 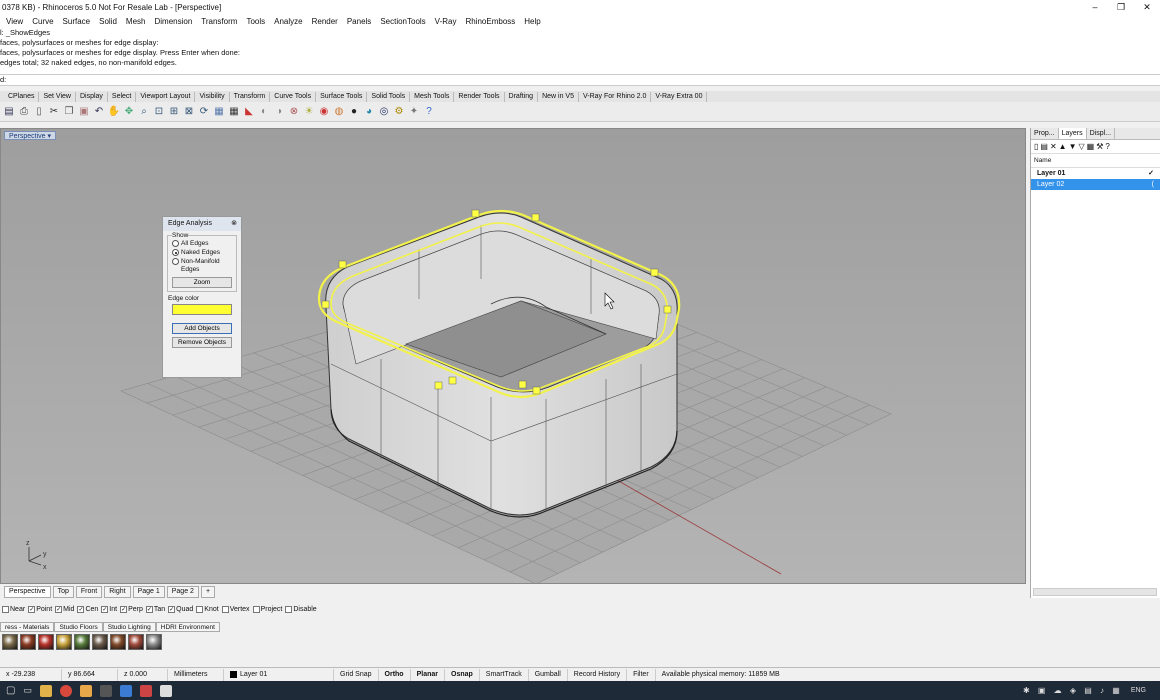 What do you see at coordinates (131, 609) in the screenshot?
I see `osnap-perp: ✓ Perp` at bounding box center [131, 609].